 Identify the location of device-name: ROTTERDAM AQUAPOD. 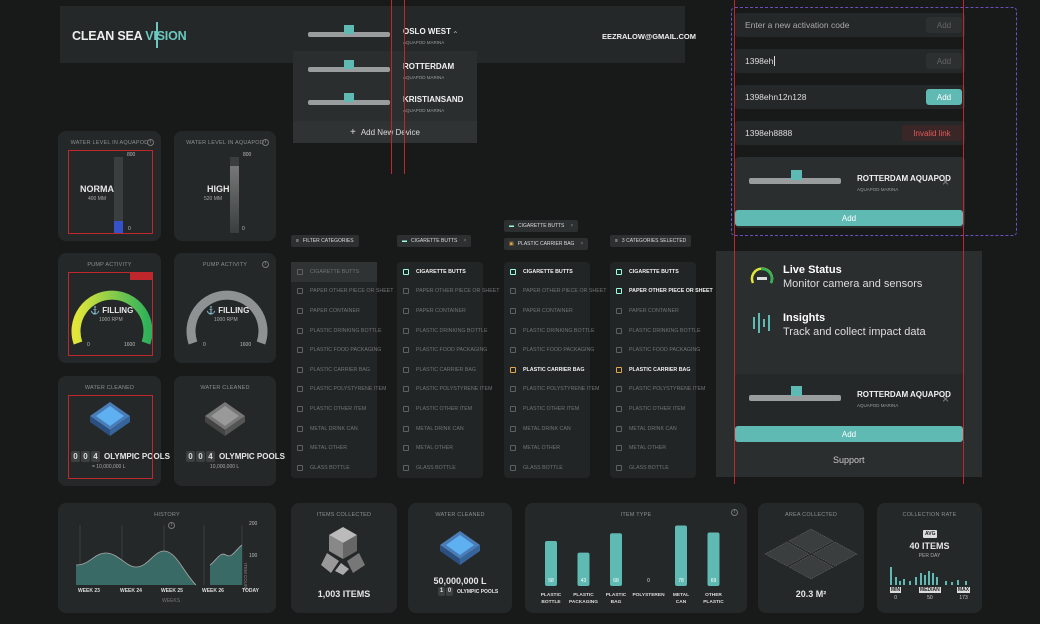
(904, 394).